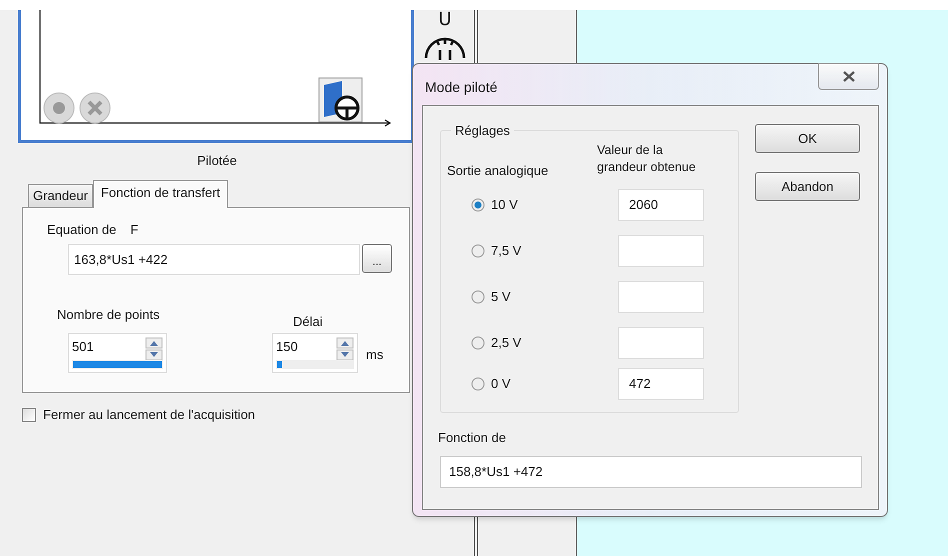 This screenshot has height=556, width=948. What do you see at coordinates (647, 159) in the screenshot?
I see `column-header: Valeur de la grandeur obtenue` at bounding box center [647, 159].